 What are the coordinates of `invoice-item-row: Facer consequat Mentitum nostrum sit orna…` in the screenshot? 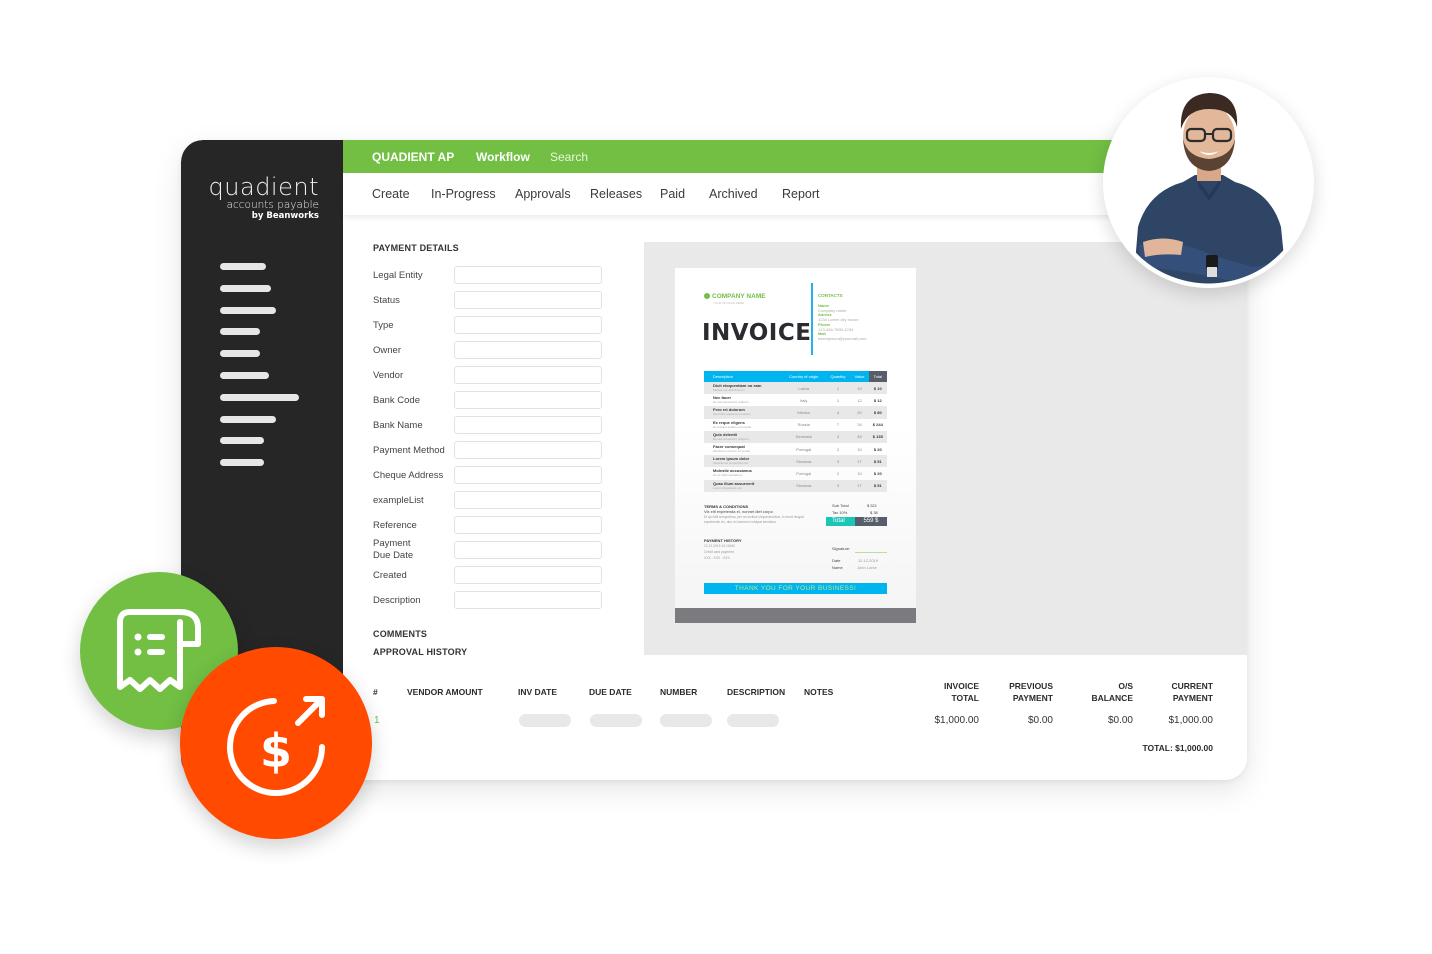 It's located at (795, 449).